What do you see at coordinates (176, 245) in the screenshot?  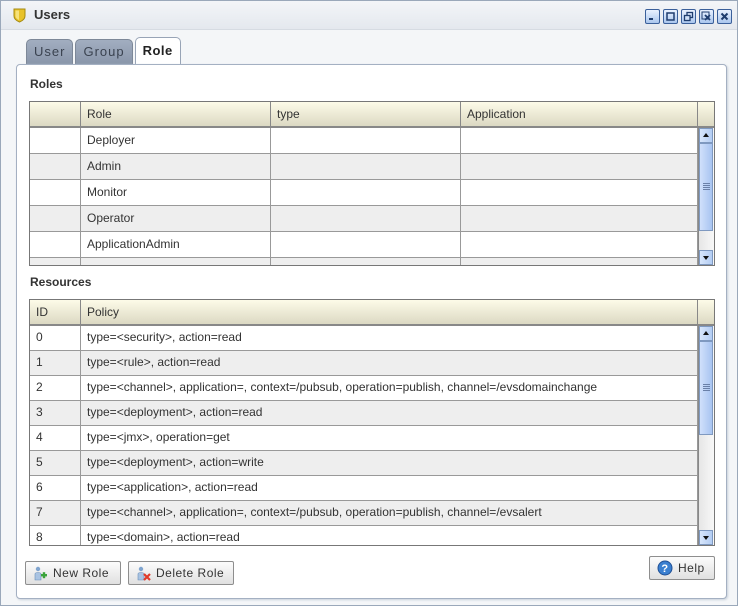 I see `role-cell-role: ApplicationAdmin` at bounding box center [176, 245].